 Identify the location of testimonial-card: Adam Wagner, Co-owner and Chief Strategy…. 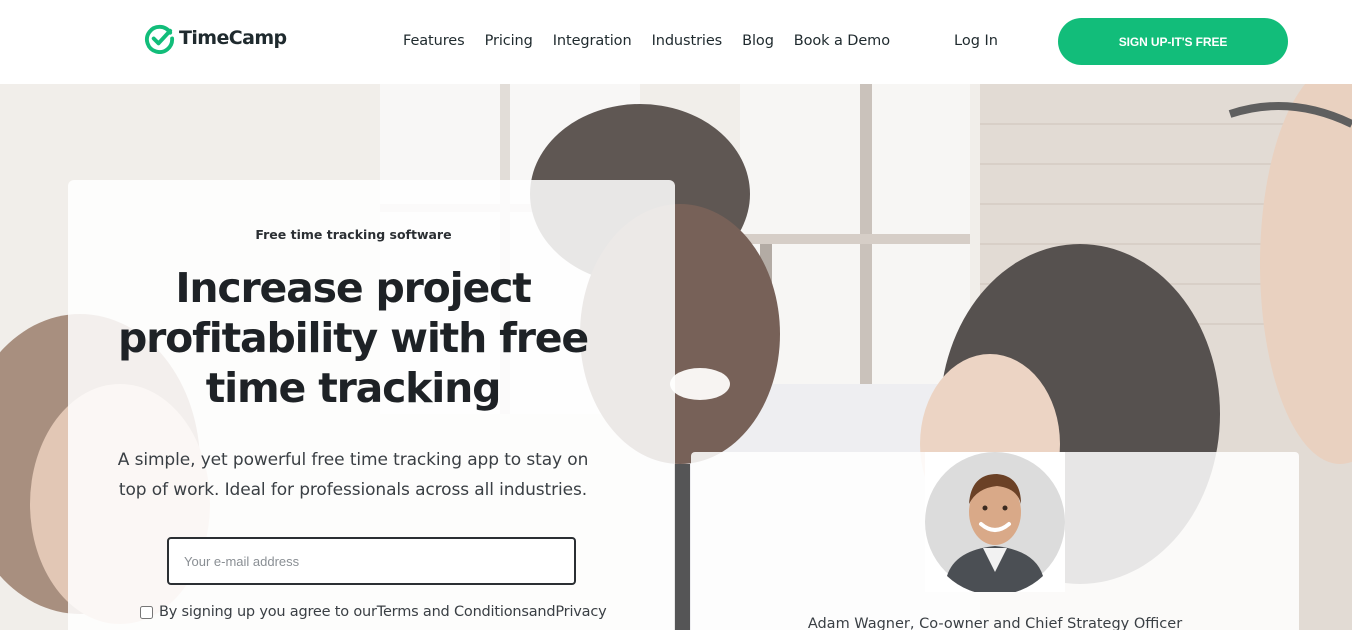
(995, 541).